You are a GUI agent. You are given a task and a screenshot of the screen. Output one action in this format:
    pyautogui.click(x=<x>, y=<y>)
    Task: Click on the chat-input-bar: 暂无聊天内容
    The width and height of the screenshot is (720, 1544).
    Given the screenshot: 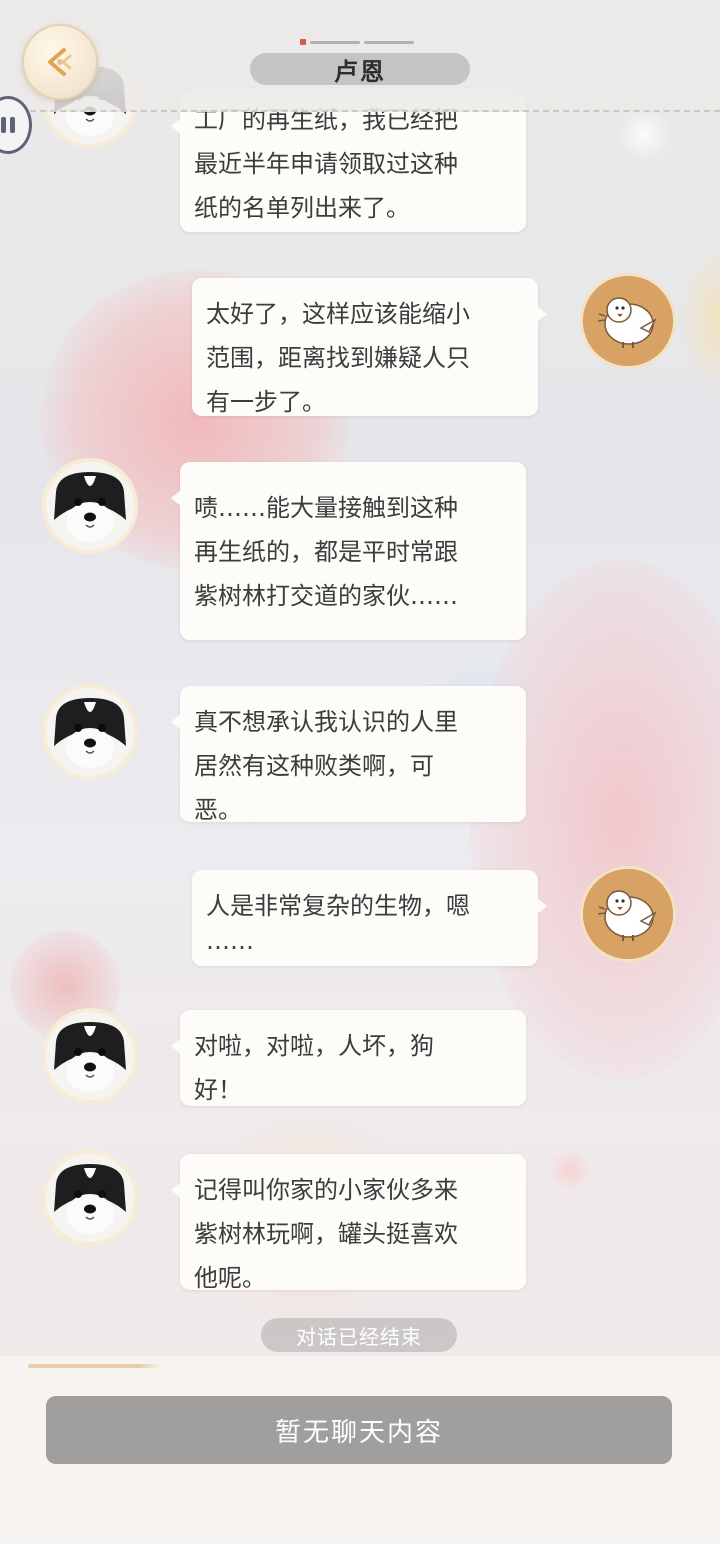 What is the action you would take?
    pyautogui.click(x=359, y=1430)
    